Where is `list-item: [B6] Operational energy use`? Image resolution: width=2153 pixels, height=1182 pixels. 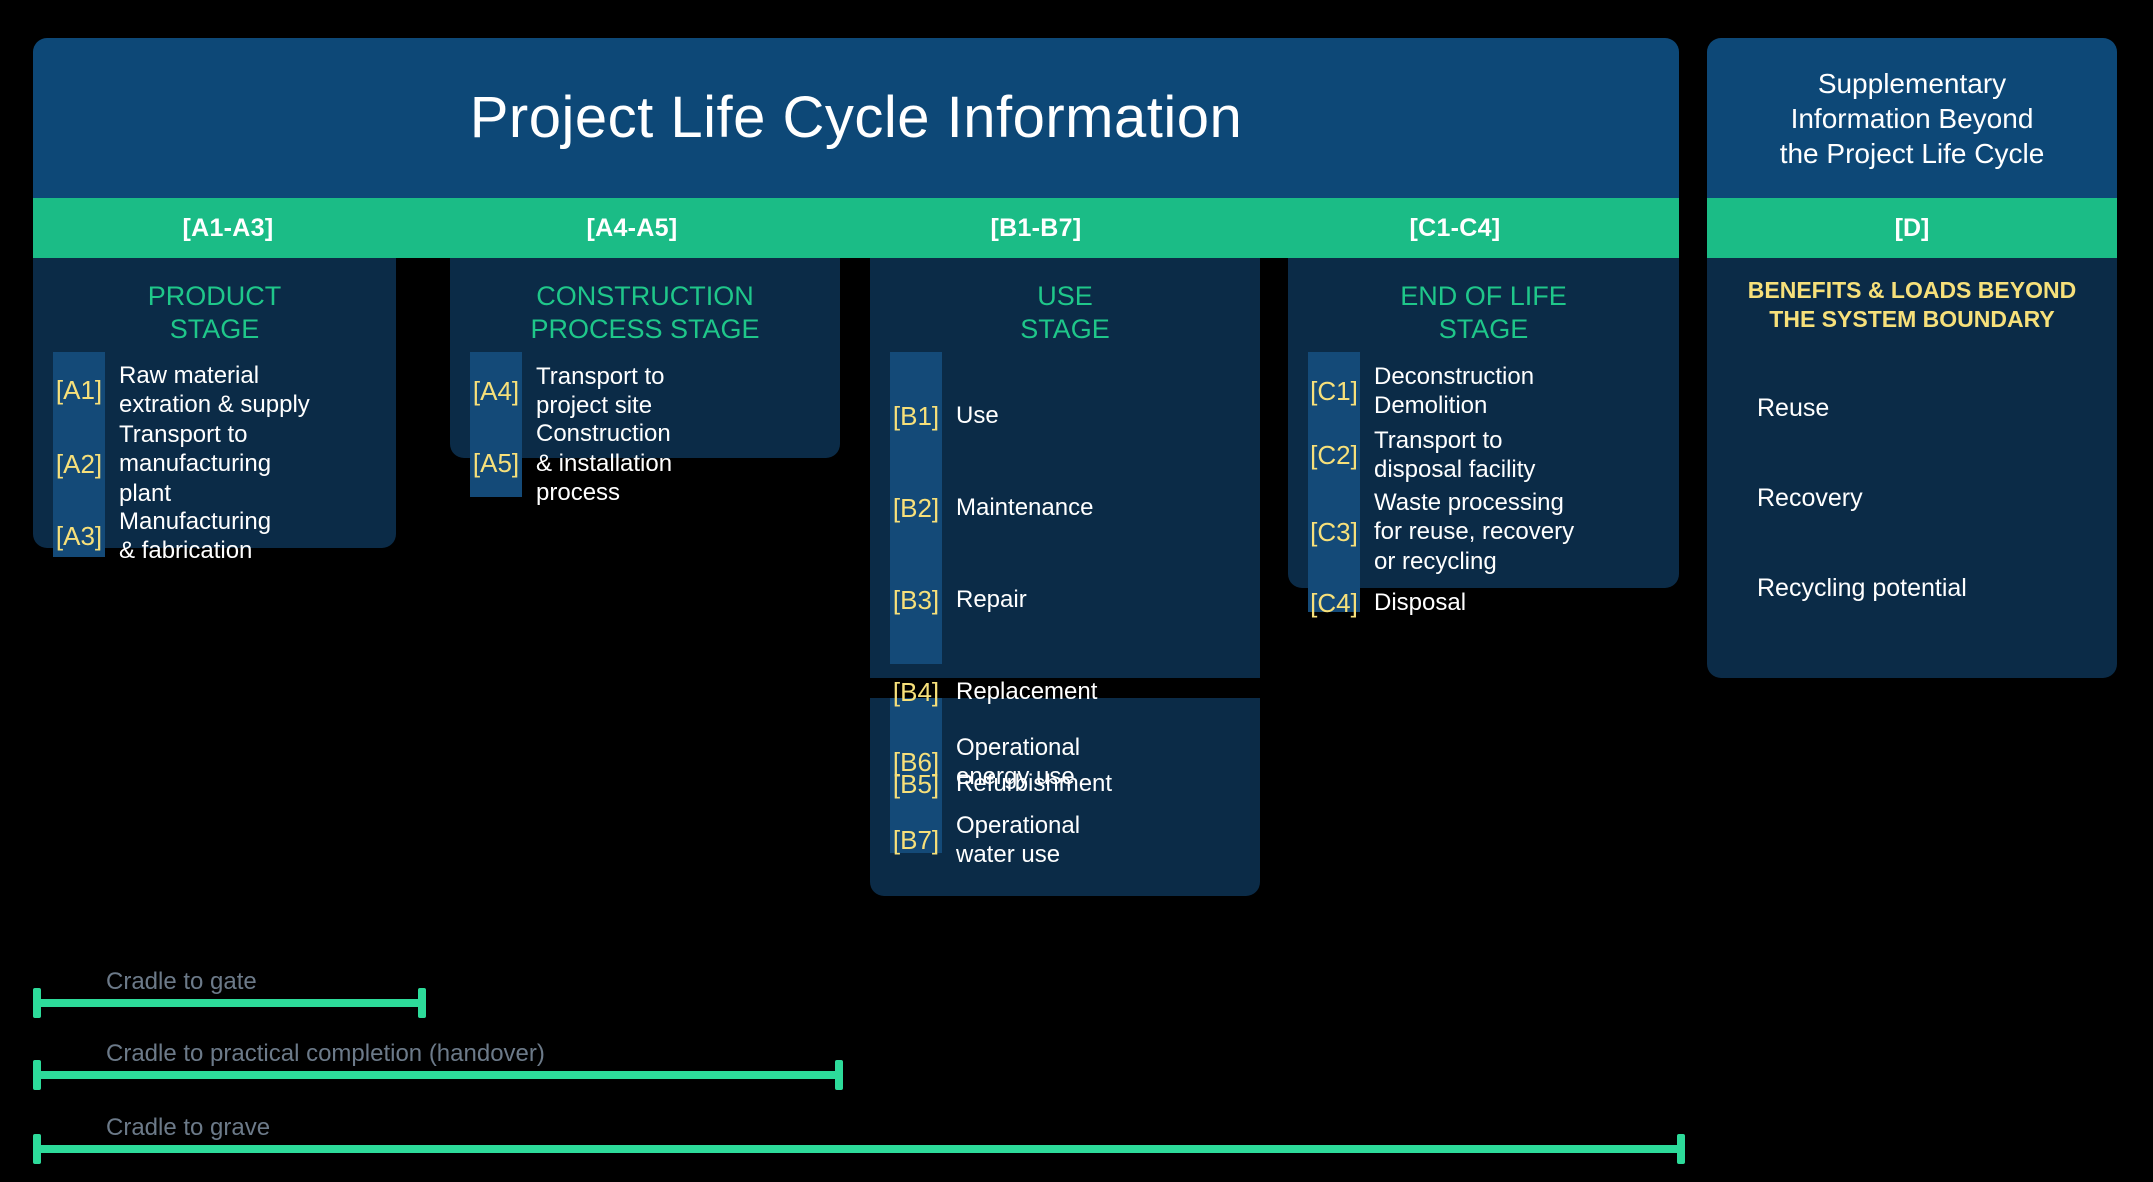
list-item: [B6] Operational energy use is located at coordinates (1075, 762).